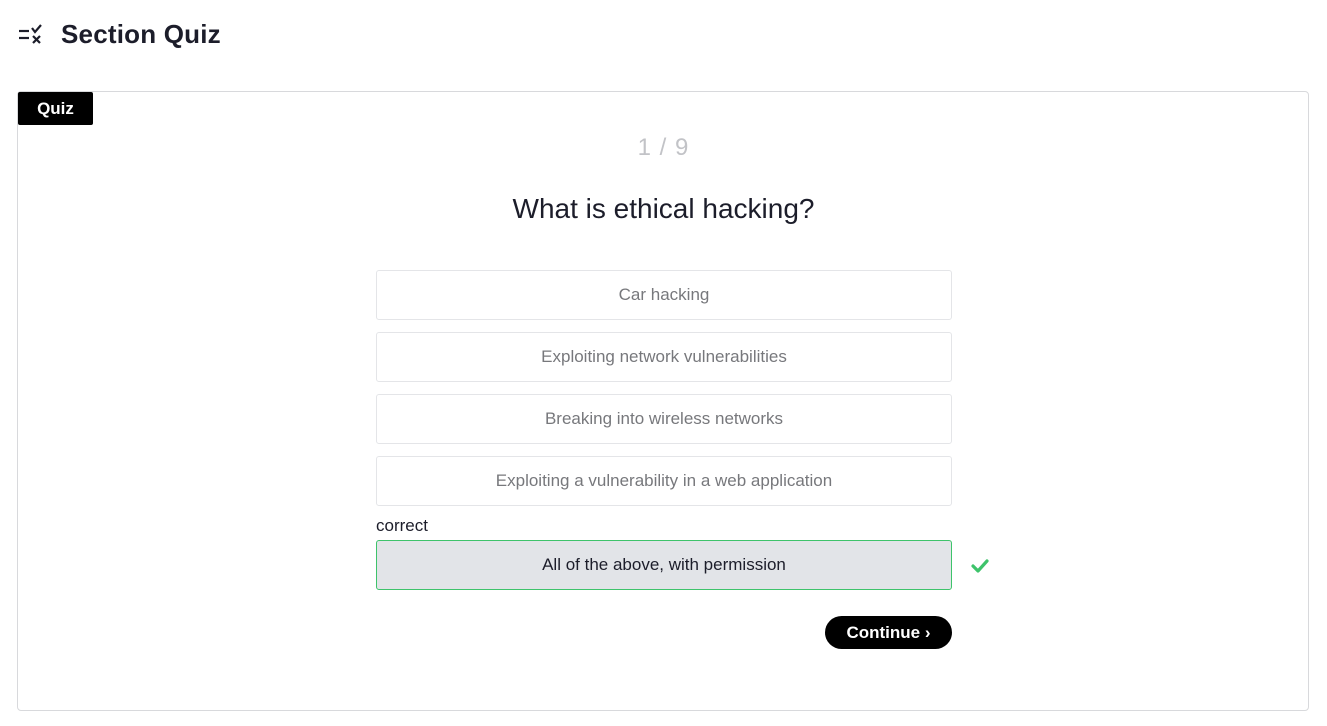  Describe the element at coordinates (664, 419) in the screenshot. I see `answer-option: Breaking into wireless networks` at that location.